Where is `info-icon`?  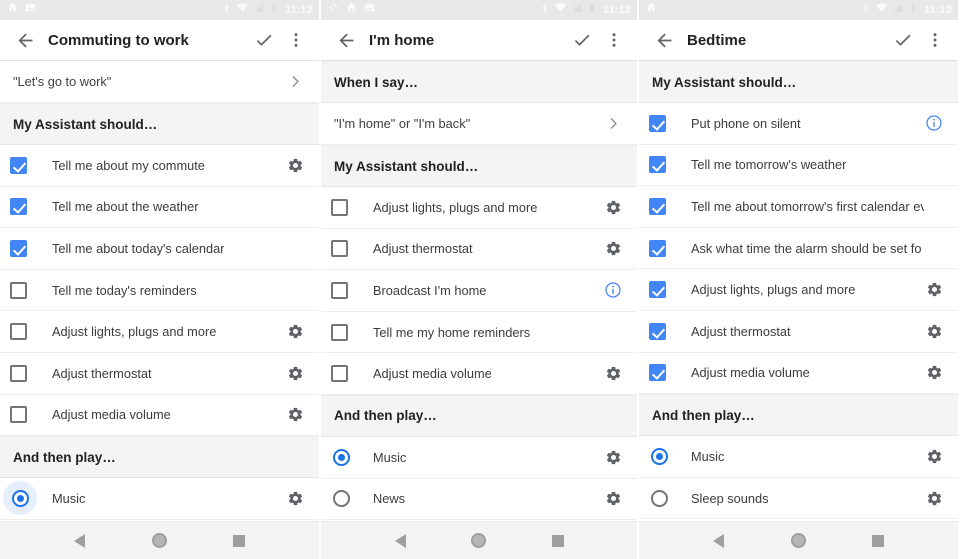 info-icon is located at coordinates (613, 290).